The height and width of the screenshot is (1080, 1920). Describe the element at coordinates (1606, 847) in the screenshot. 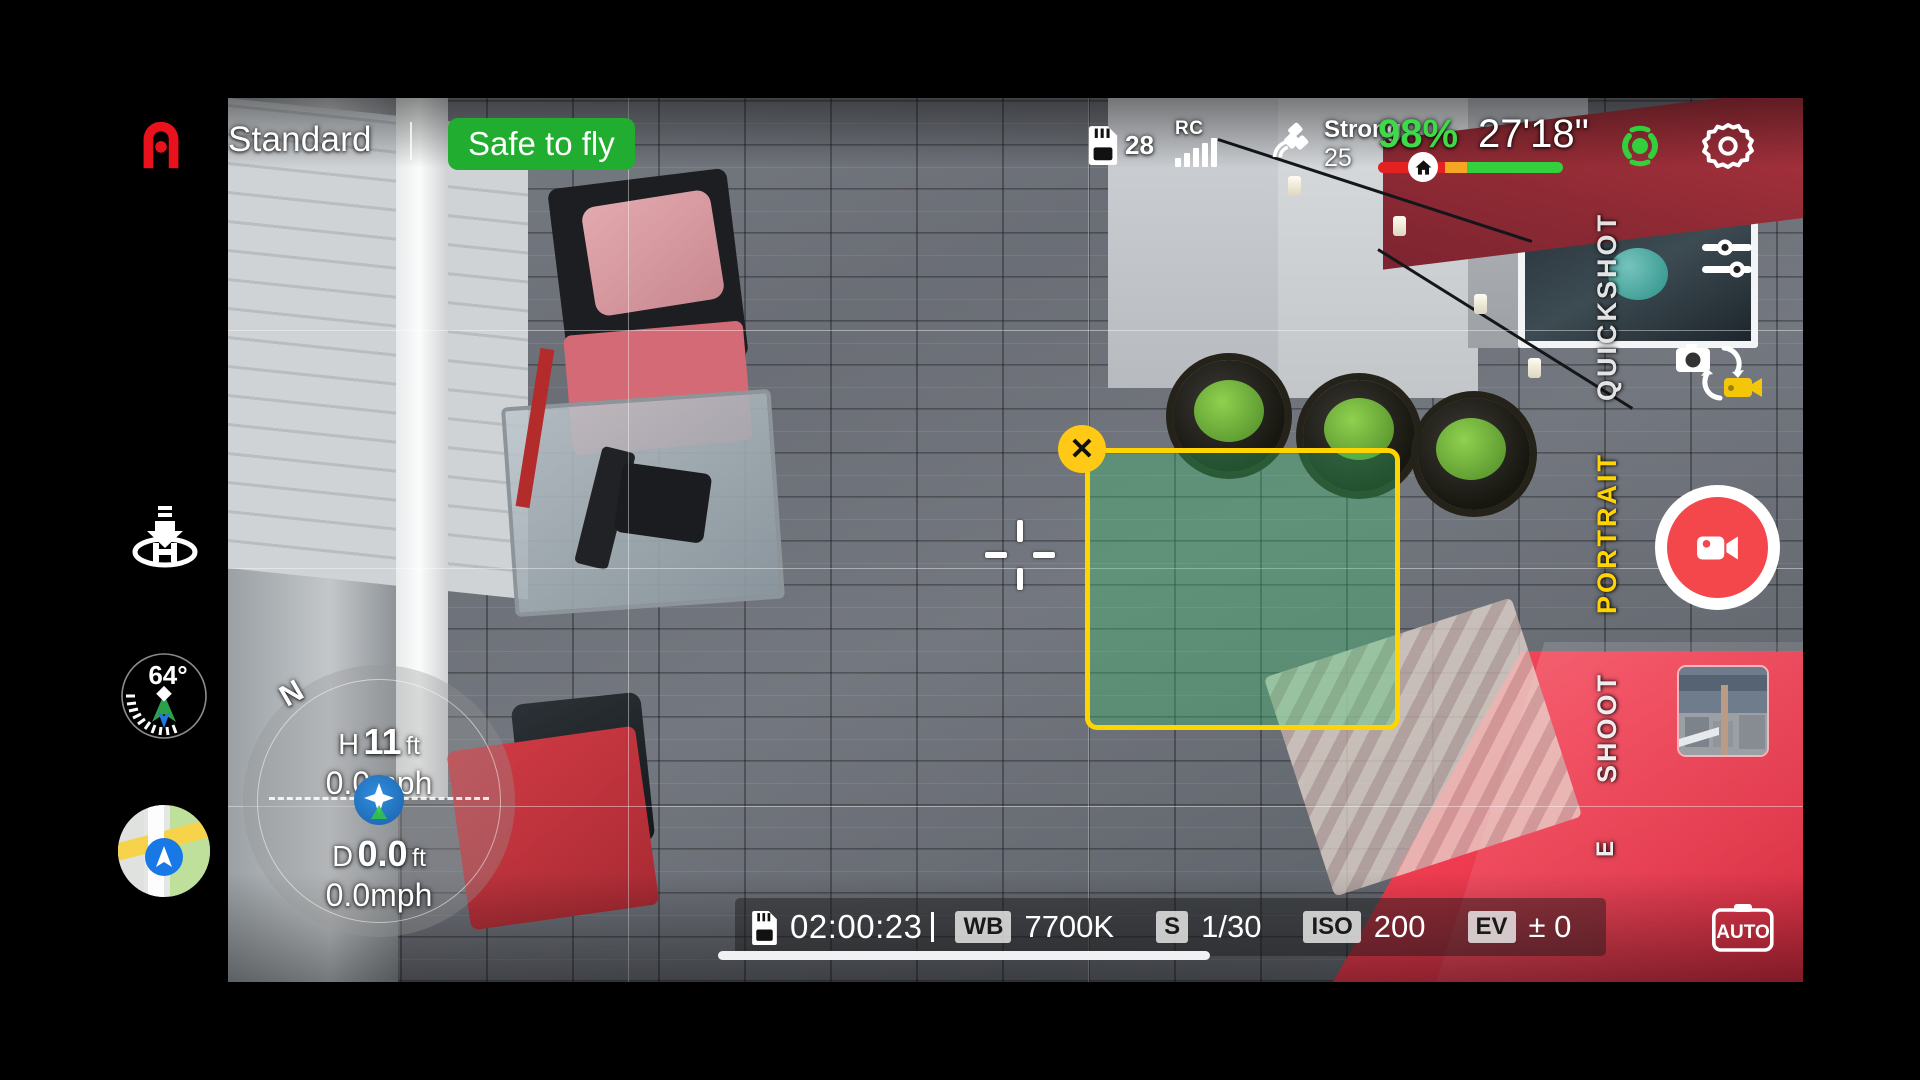

I see `mode-label-more: E` at that location.